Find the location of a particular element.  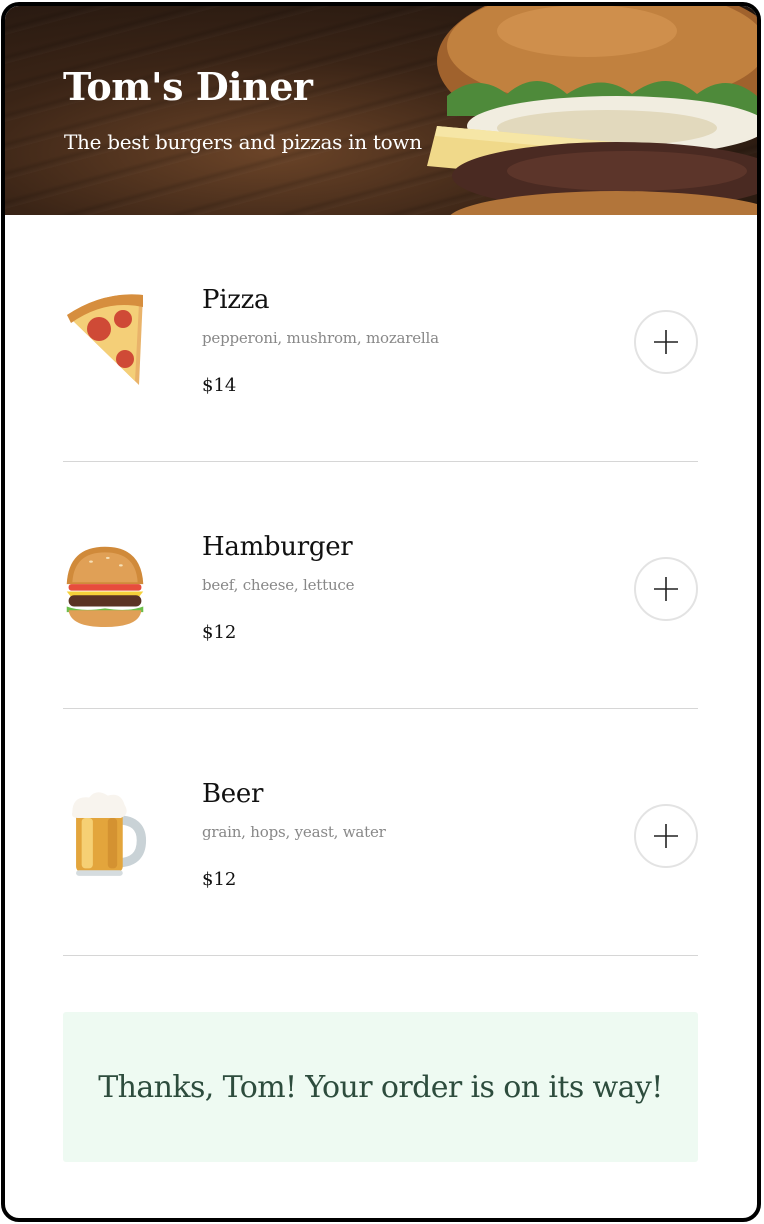

page-title: Tom's Diner is located at coordinates (188, 86).